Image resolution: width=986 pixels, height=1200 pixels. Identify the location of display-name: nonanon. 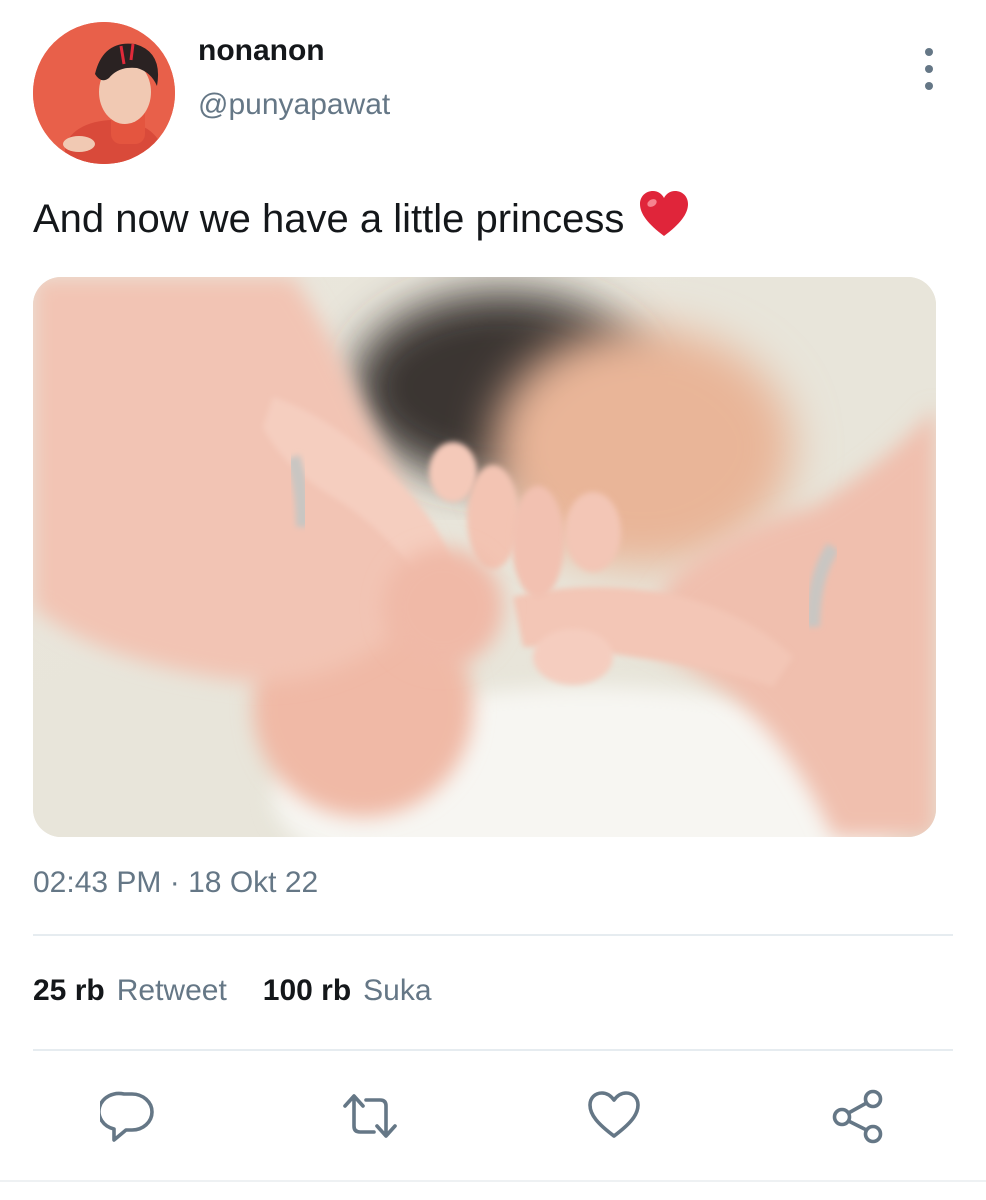
(261, 51).